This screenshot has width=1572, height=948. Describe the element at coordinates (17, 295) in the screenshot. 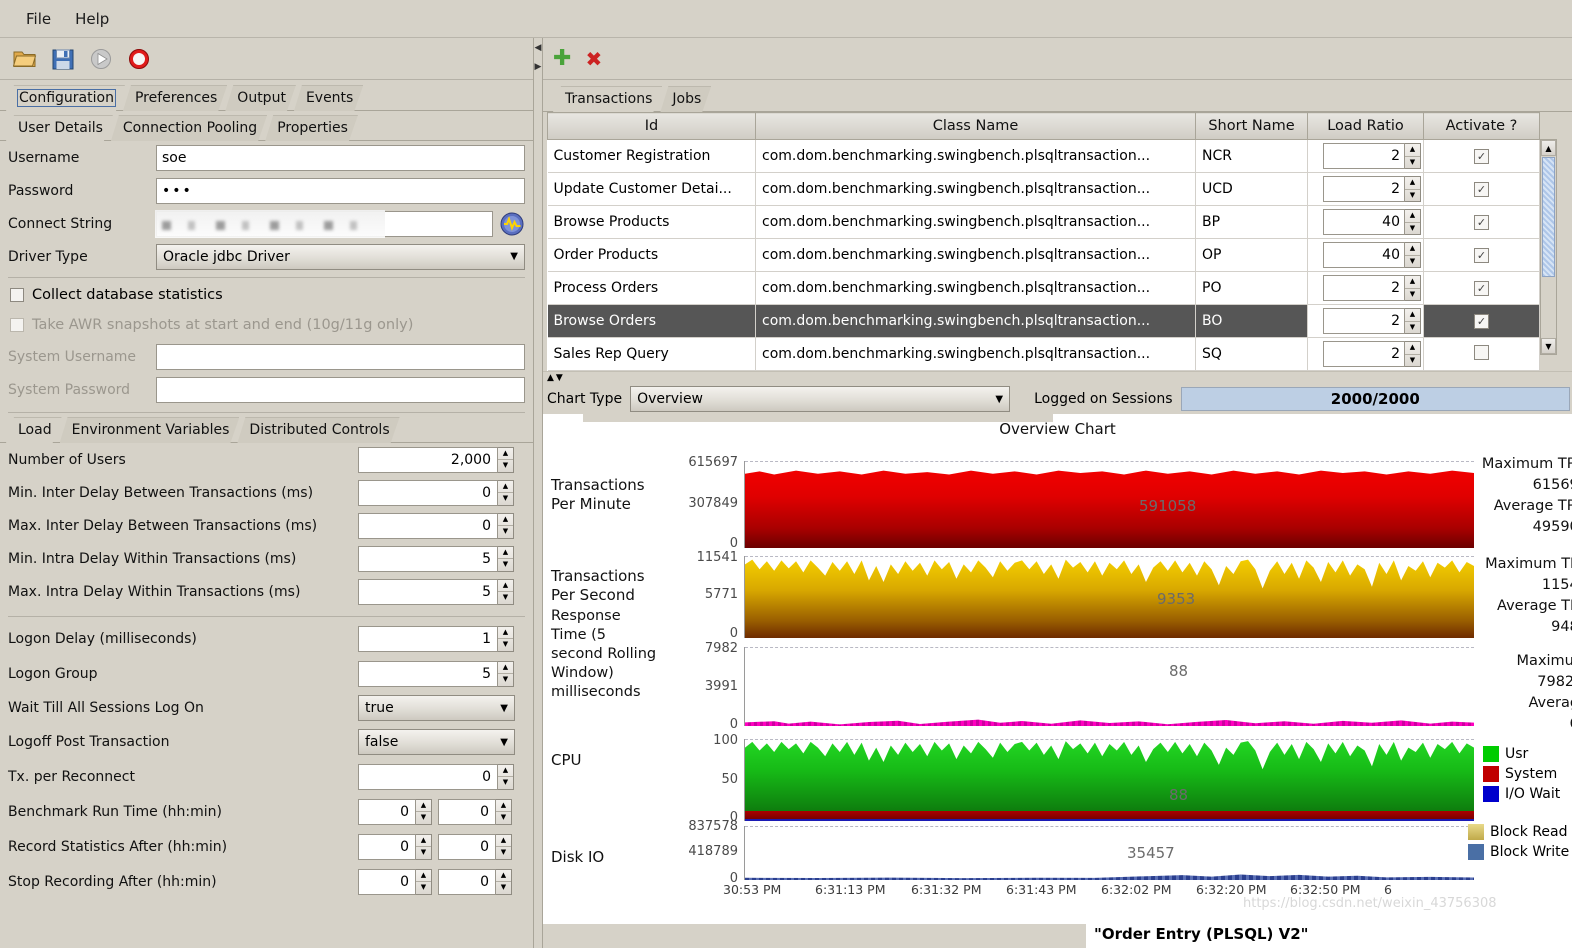

I see `collect-db-stats-checkbox` at that location.